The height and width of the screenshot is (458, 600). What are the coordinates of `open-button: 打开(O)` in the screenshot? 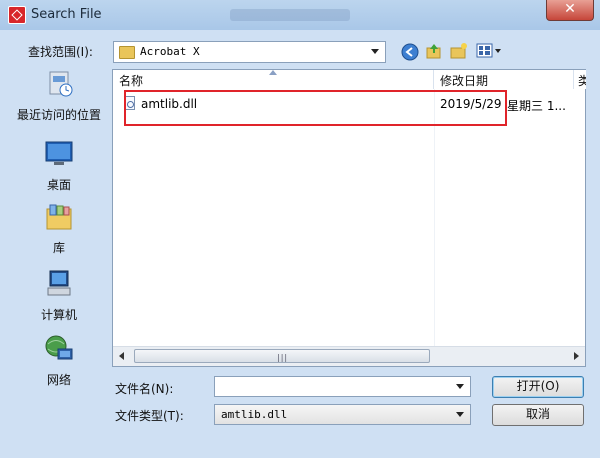 It's located at (538, 387).